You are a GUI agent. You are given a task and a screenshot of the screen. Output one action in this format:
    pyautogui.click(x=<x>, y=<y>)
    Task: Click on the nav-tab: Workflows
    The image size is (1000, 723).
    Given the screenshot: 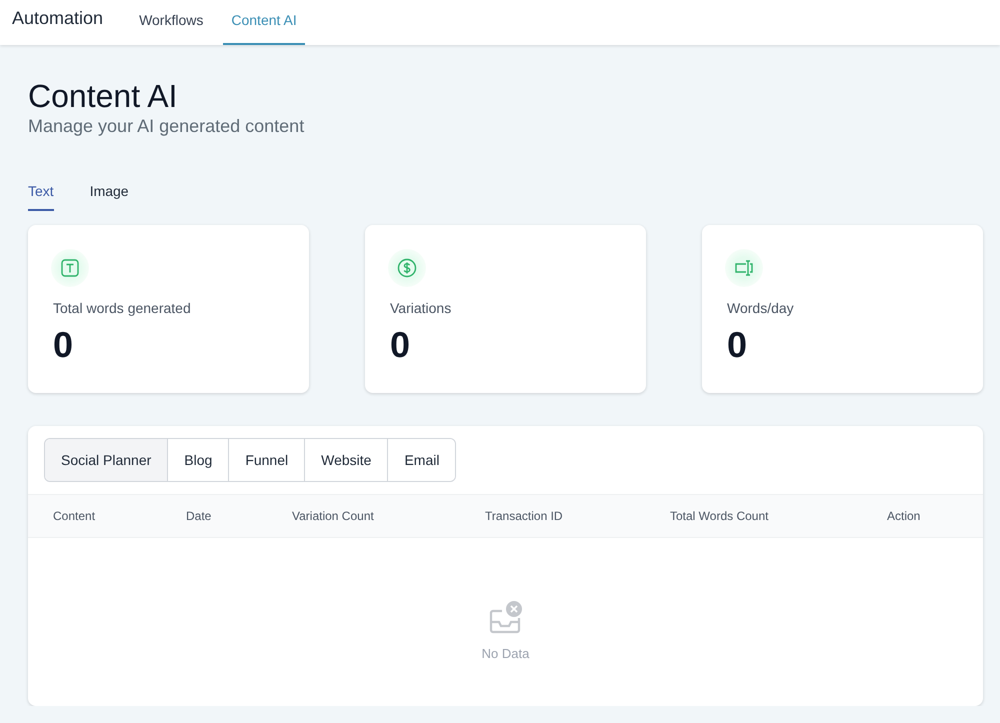 What is the action you would take?
    pyautogui.click(x=171, y=22)
    